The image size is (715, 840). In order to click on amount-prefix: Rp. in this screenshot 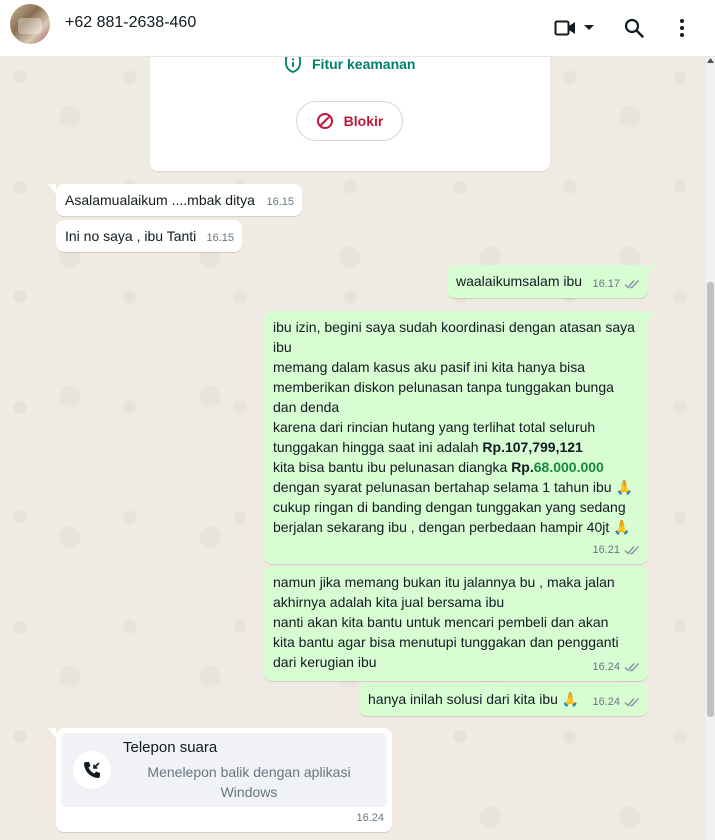, I will do `click(522, 467)`.